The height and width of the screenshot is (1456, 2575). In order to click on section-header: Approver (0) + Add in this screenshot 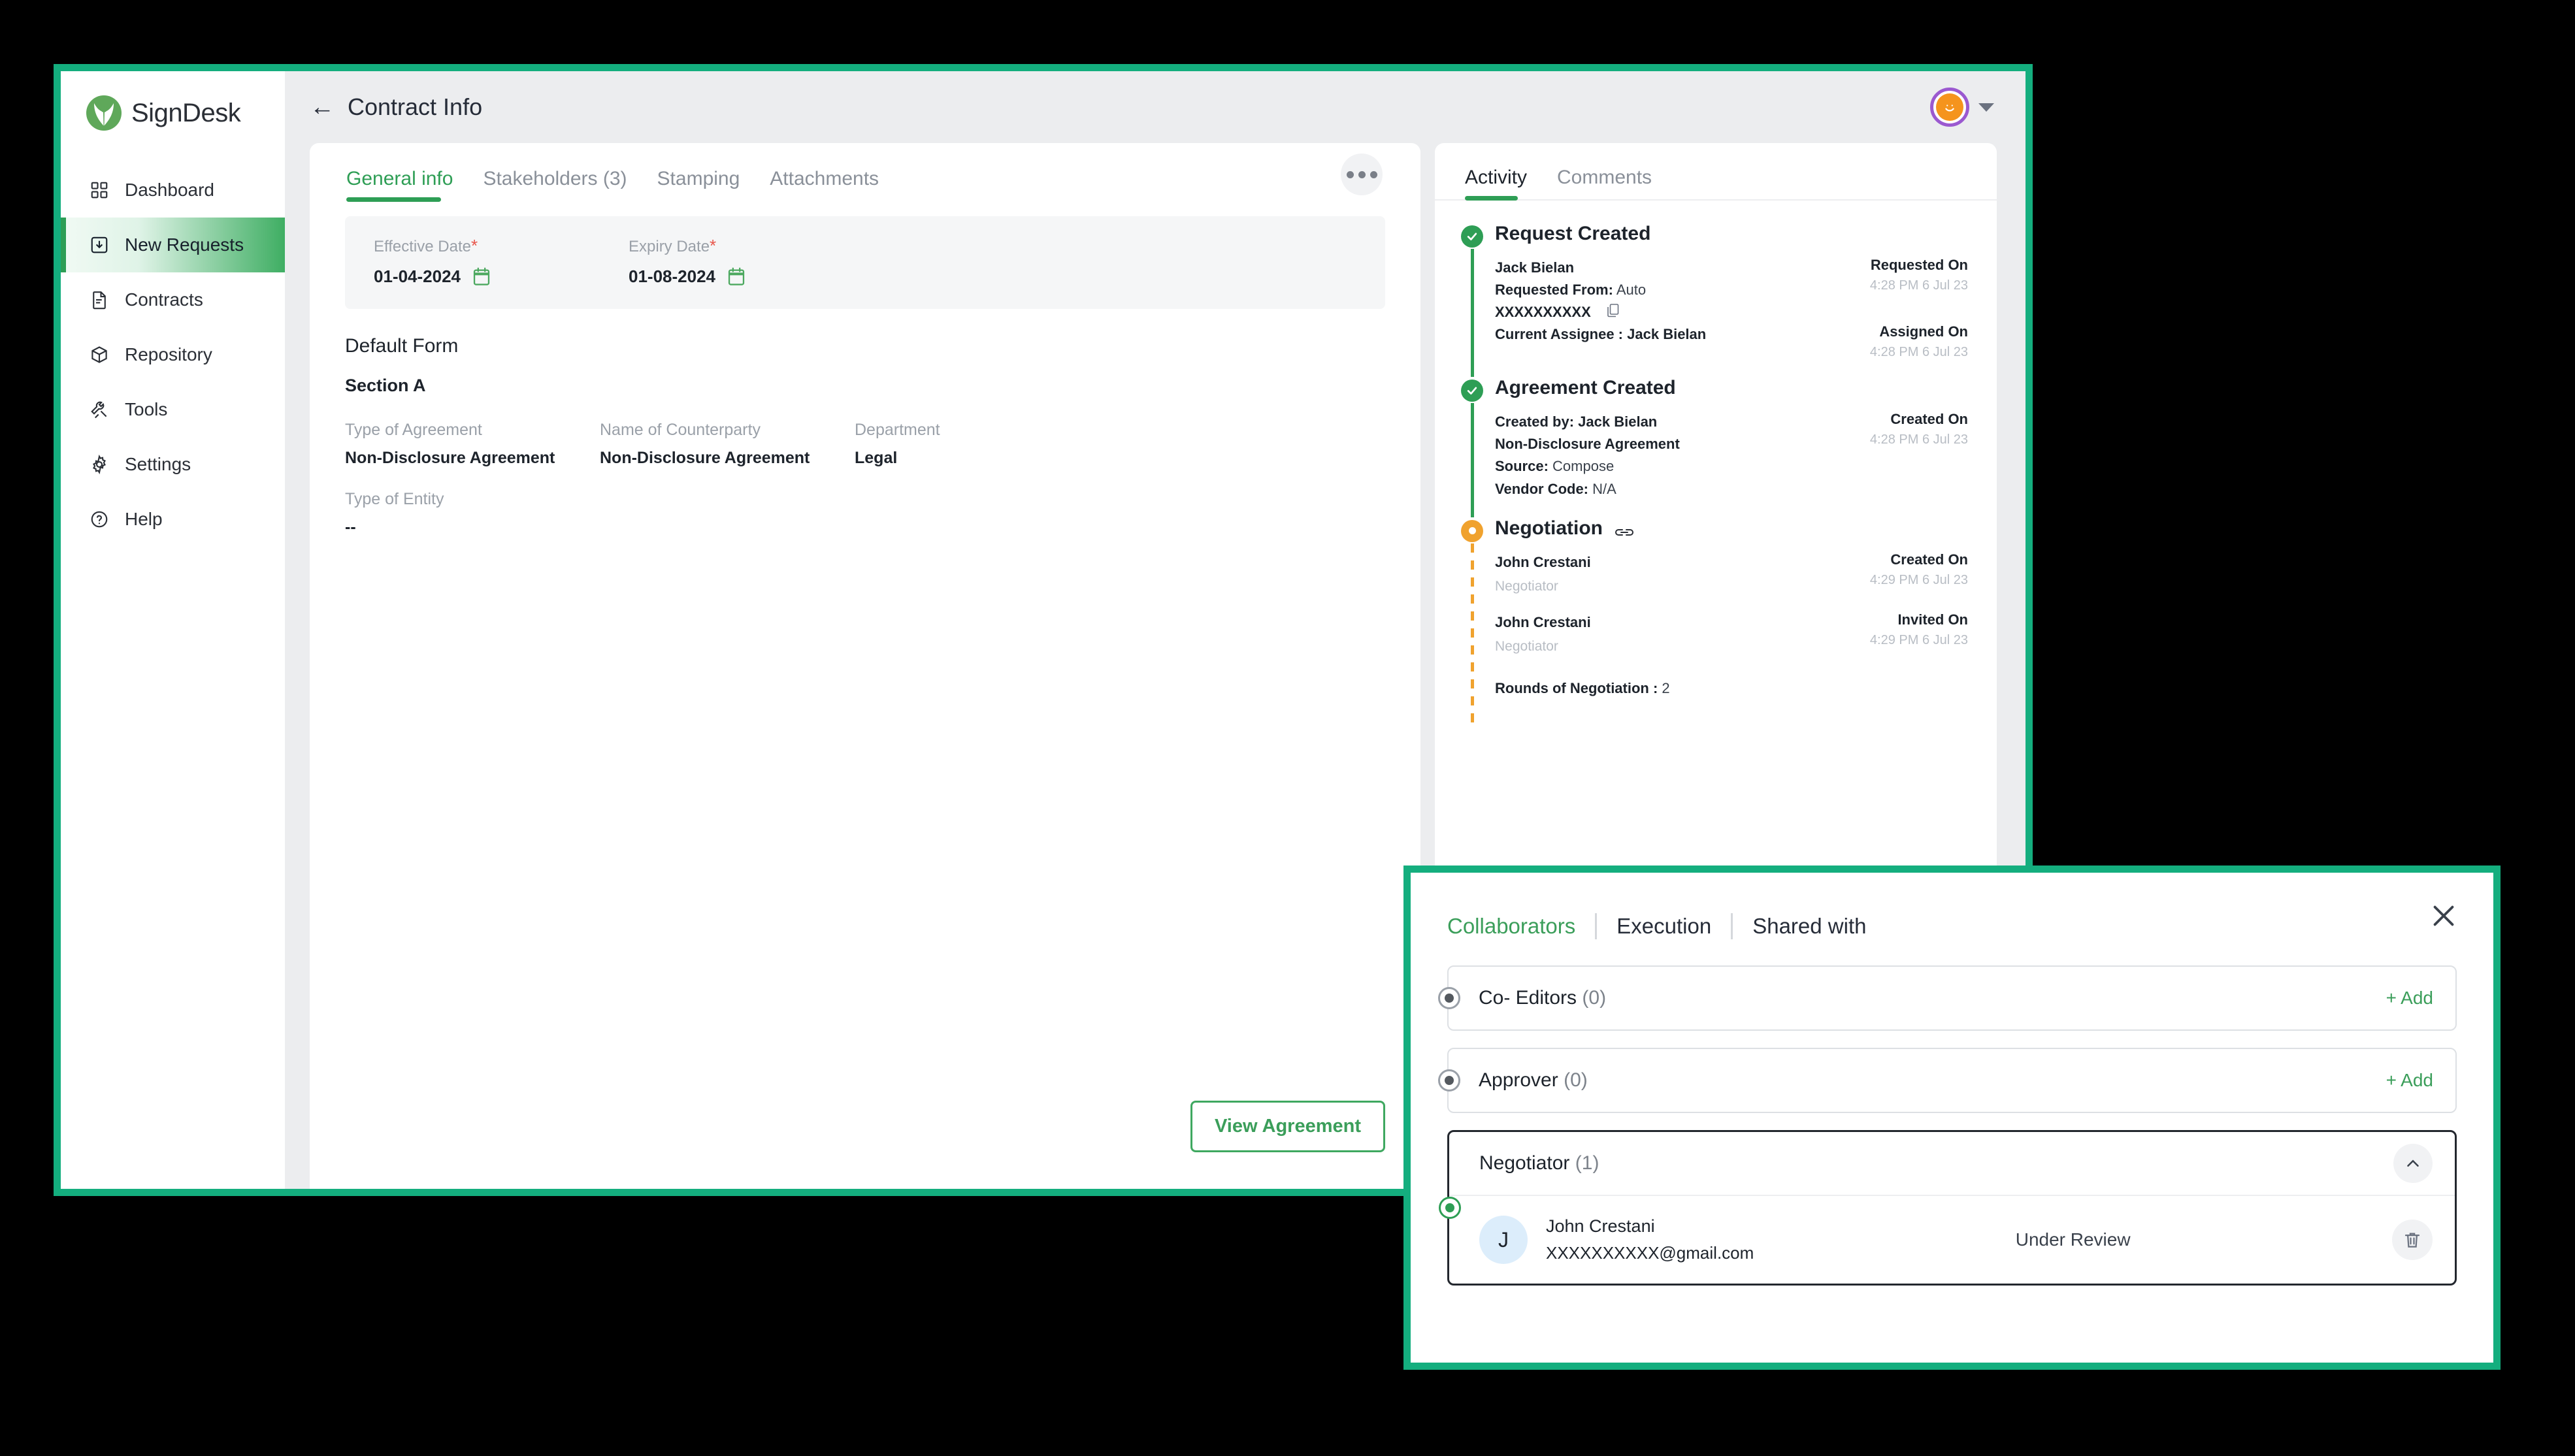, I will do `click(1952, 1080)`.